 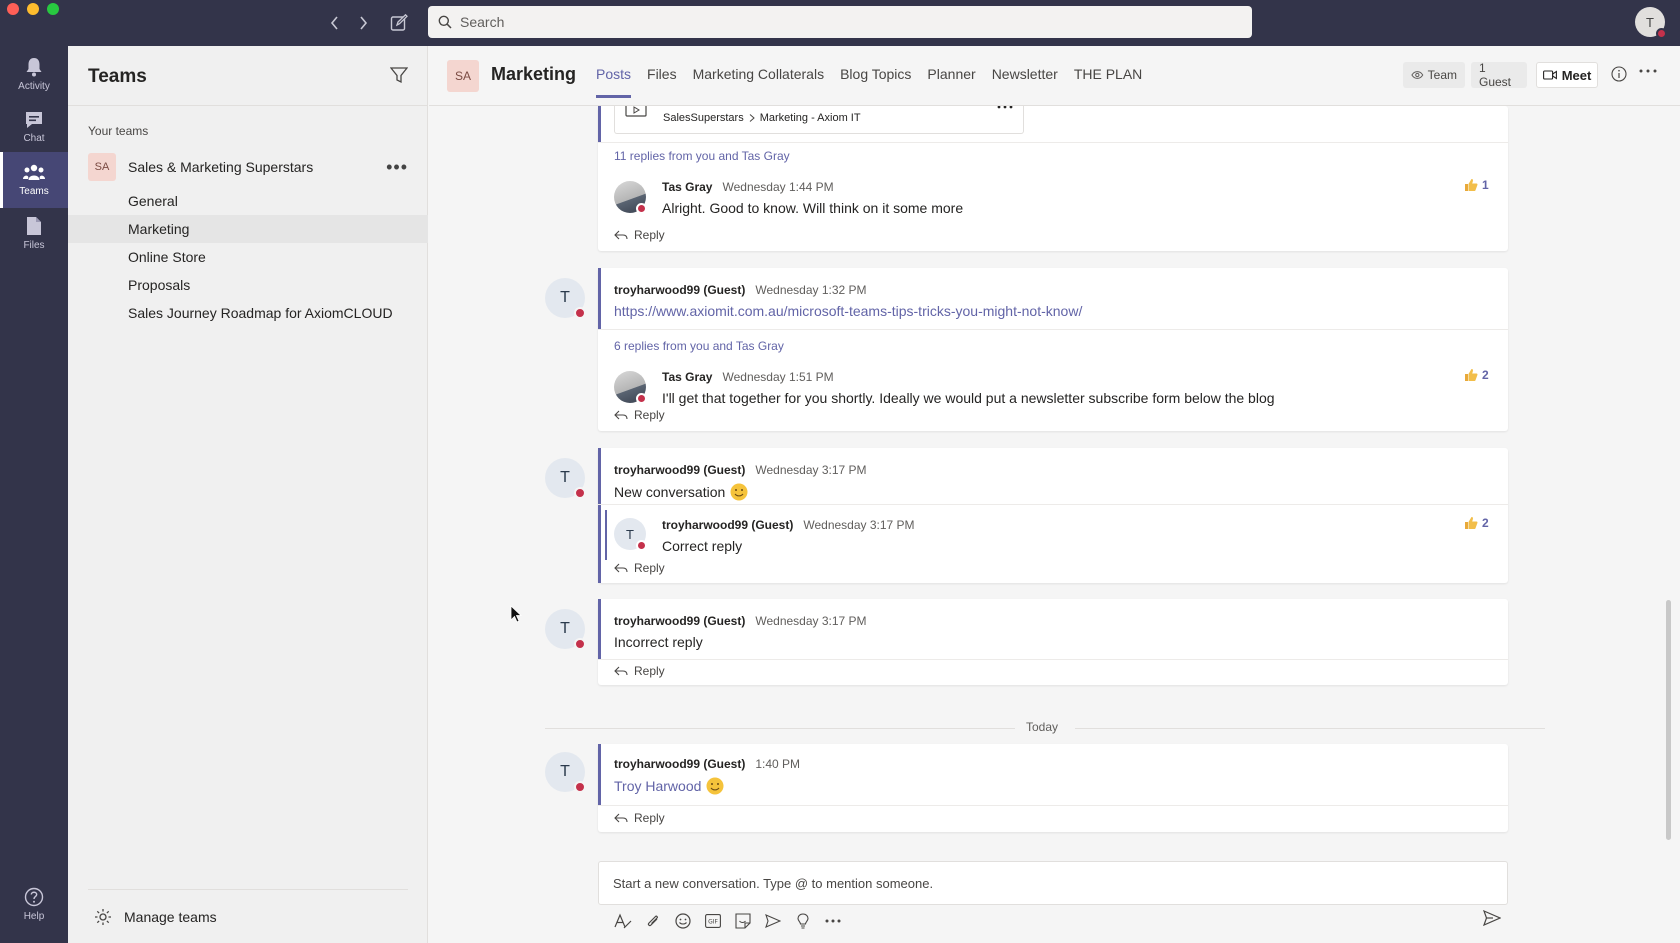 What do you see at coordinates (1043, 883) in the screenshot?
I see `compose-input` at bounding box center [1043, 883].